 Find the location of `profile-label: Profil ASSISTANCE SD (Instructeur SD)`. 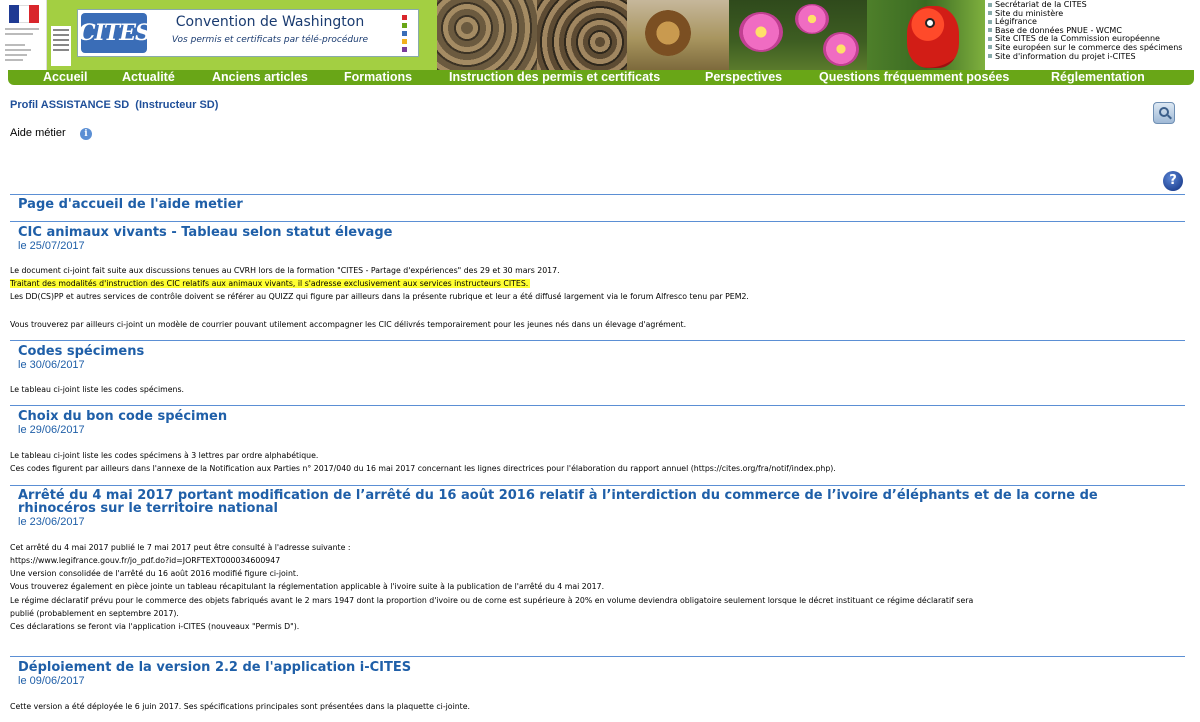

profile-label: Profil ASSISTANCE SD (Instructeur SD) is located at coordinates (114, 105).